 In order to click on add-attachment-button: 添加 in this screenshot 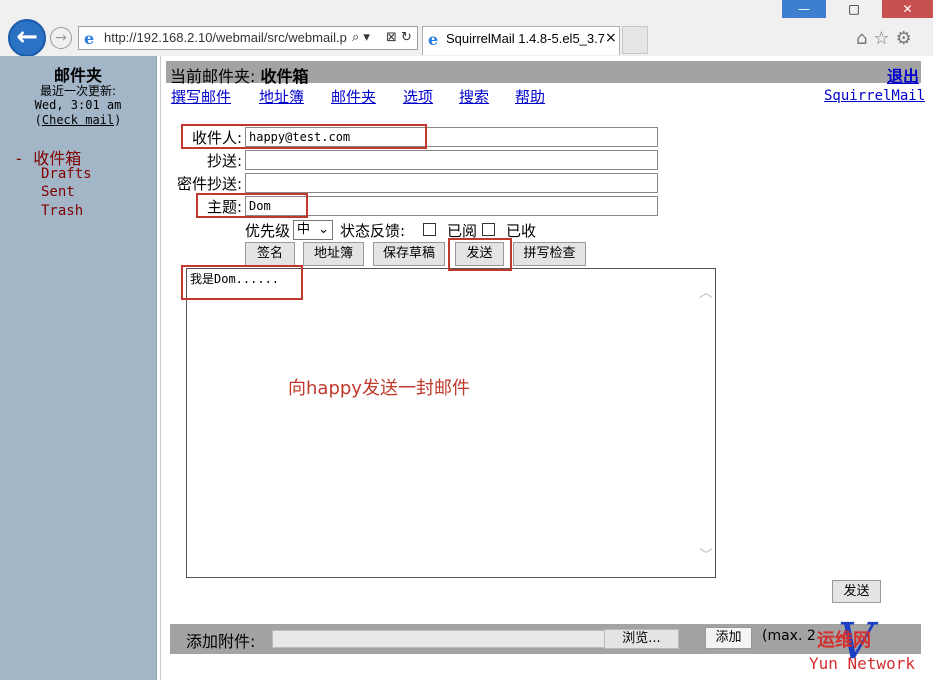, I will do `click(728, 638)`.